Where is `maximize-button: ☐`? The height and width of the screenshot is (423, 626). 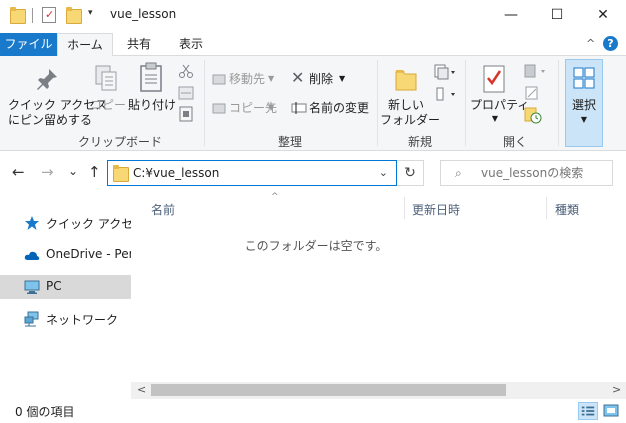
maximize-button: ☐ is located at coordinates (557, 15).